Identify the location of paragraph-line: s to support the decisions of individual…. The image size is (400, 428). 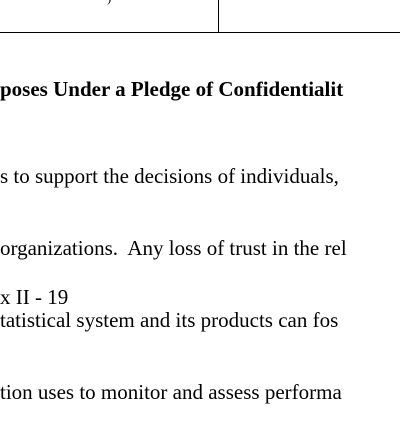
(169, 176).